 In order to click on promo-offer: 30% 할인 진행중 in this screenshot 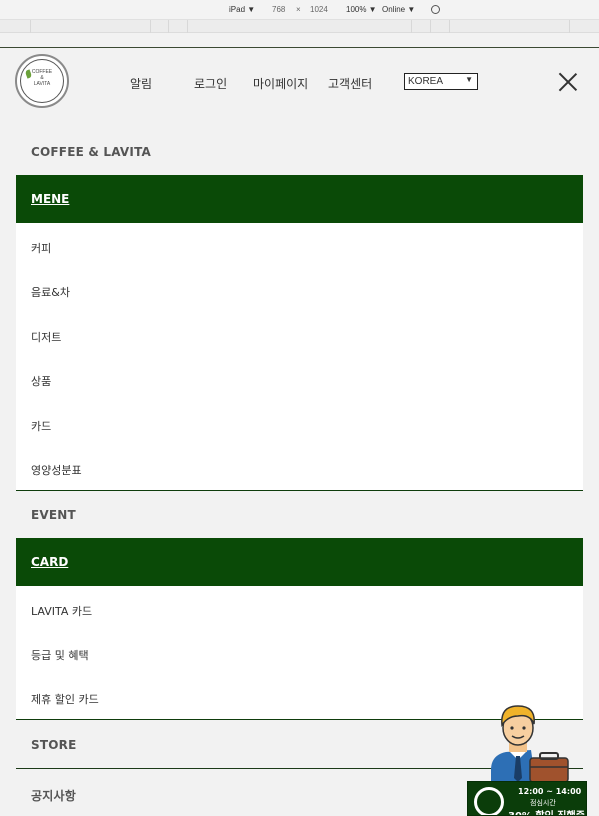, I will do `click(546, 811)`.